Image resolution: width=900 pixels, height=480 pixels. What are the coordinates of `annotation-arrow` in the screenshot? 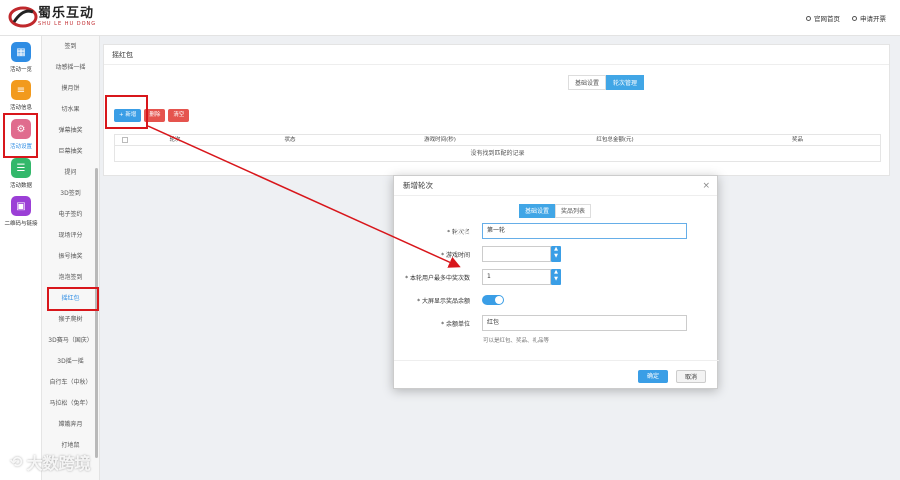 It's located at (304, 196).